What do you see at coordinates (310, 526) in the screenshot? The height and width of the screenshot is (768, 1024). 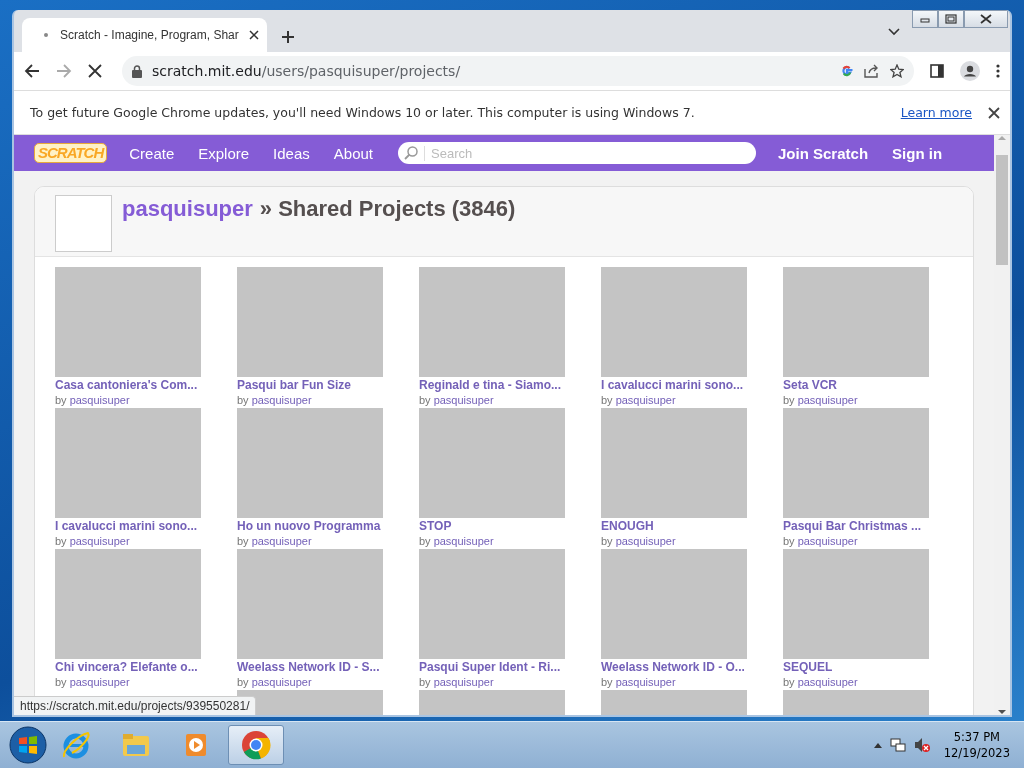 I see `project-title: Ho un nuovo Programma` at bounding box center [310, 526].